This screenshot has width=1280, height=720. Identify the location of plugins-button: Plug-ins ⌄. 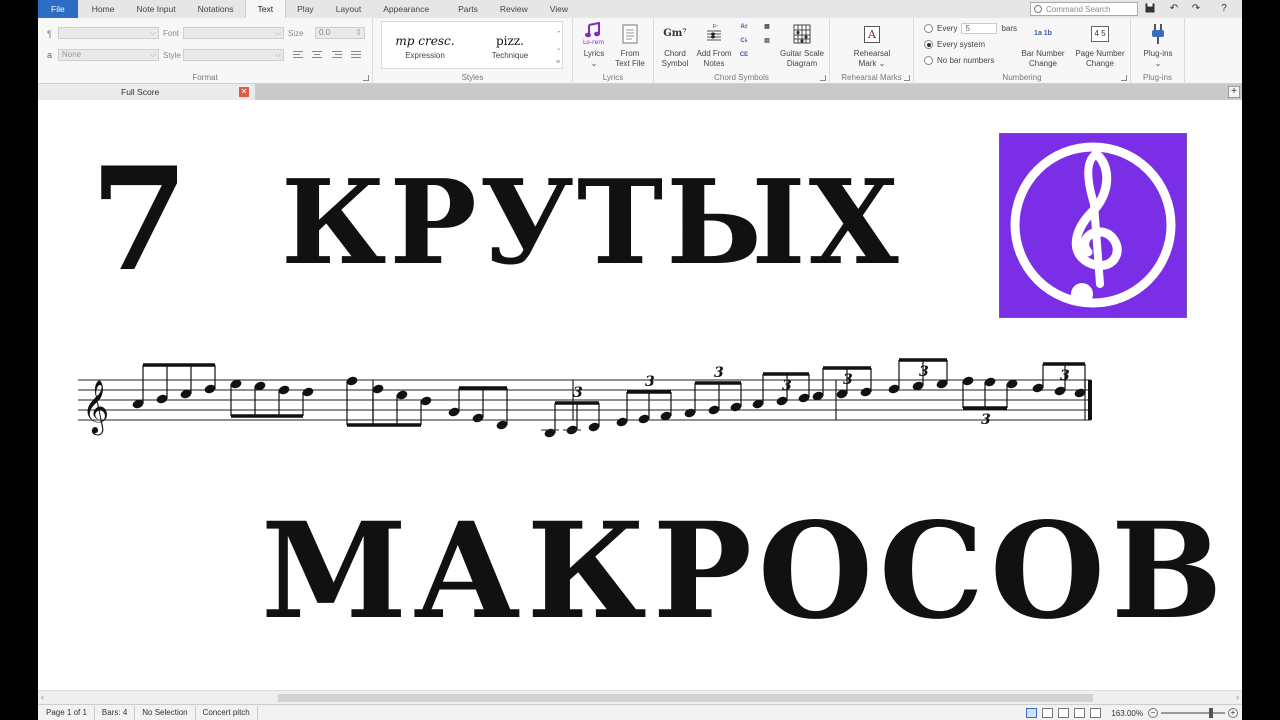
(1158, 45).